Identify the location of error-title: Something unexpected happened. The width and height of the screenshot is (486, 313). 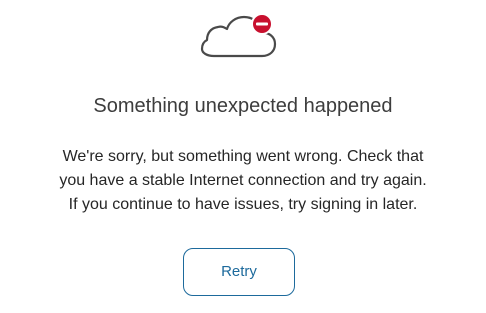
(243, 106).